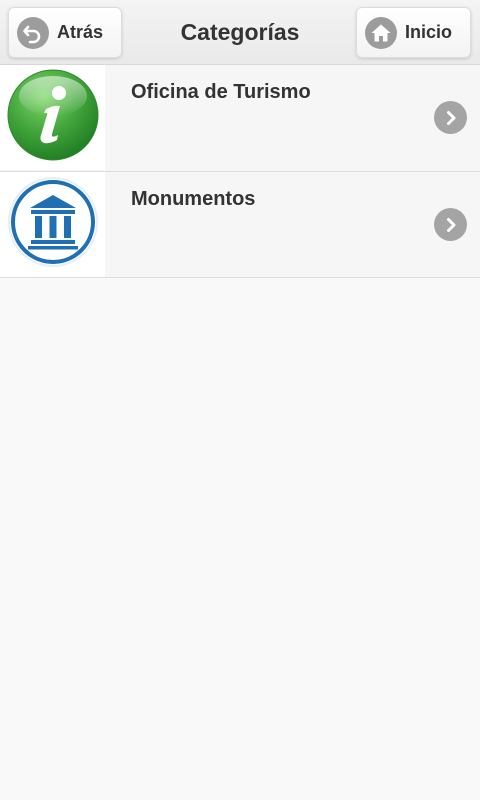 The width and height of the screenshot is (480, 800). What do you see at coordinates (193, 199) in the screenshot?
I see `item-label: Monumentos` at bounding box center [193, 199].